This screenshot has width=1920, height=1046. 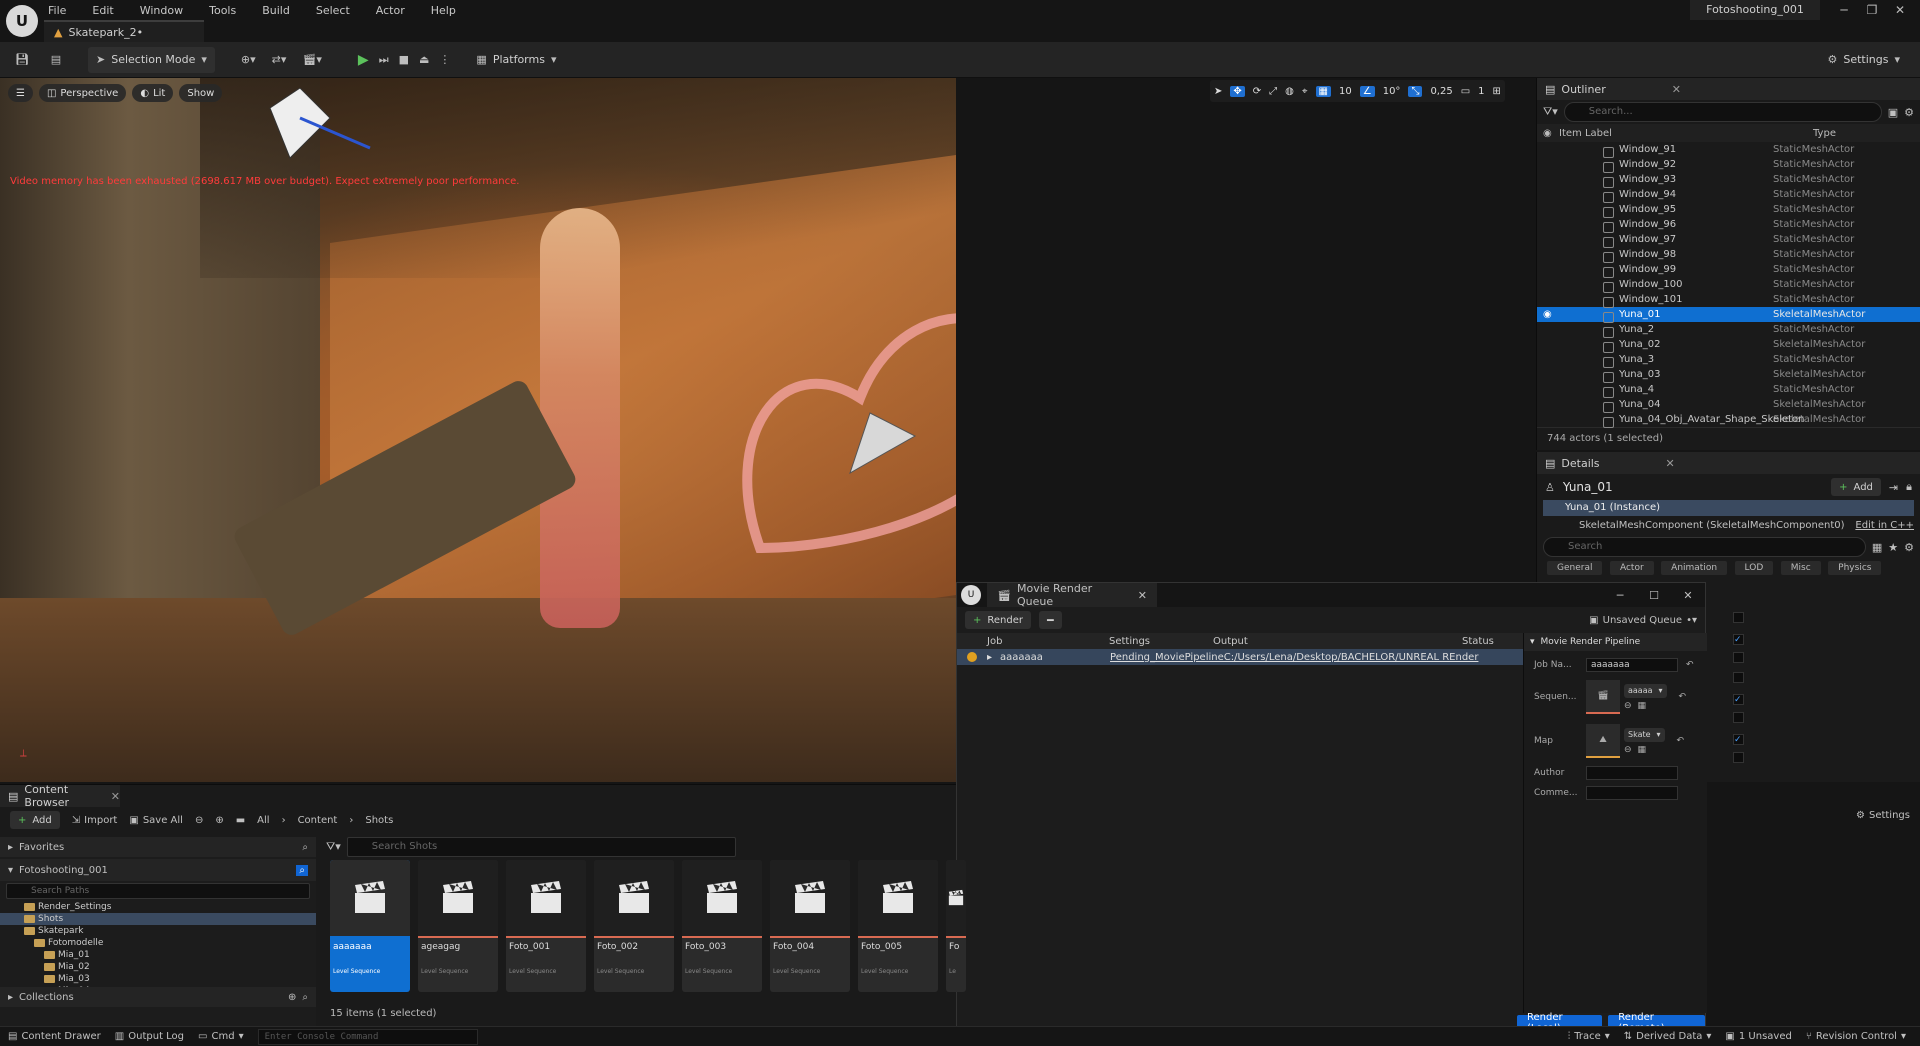 What do you see at coordinates (1728, 405) in the screenshot?
I see `outliner-row: Yuna_04 SkeletalMeshActor` at bounding box center [1728, 405].